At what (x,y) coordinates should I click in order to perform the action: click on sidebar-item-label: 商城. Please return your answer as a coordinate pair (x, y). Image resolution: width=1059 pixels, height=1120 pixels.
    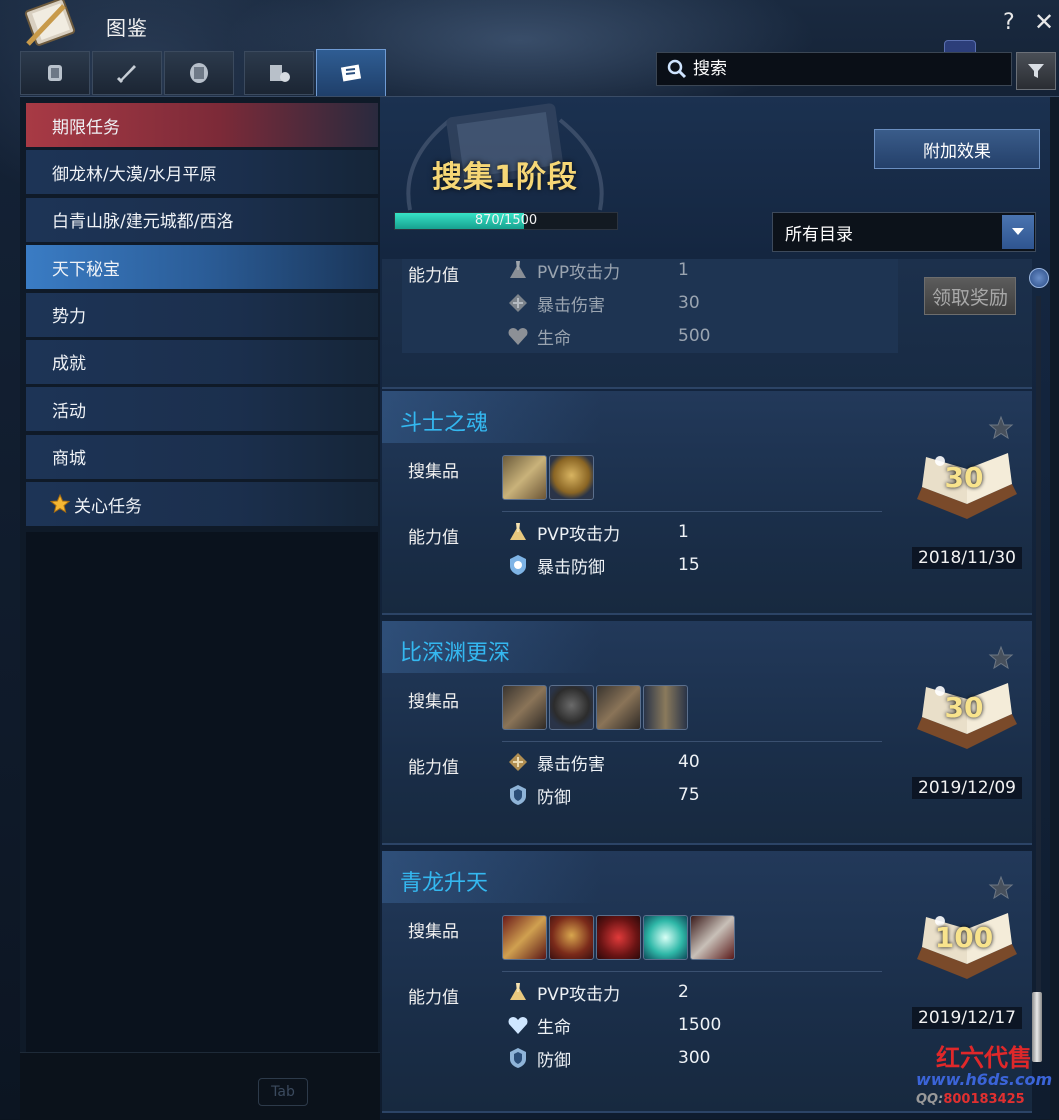
    Looking at the image, I should click on (69, 459).